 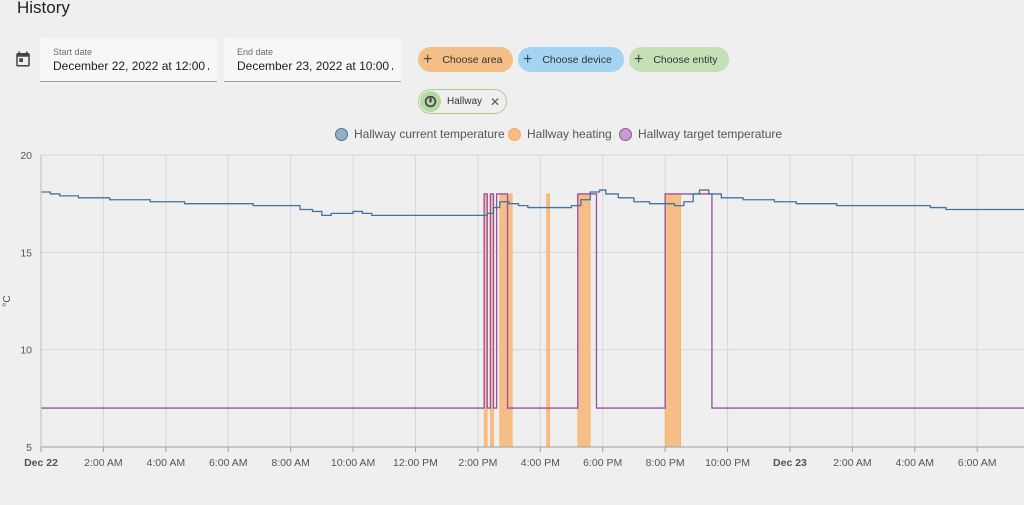 What do you see at coordinates (290, 463) in the screenshot?
I see `x-tick-label: 8:00 AM` at bounding box center [290, 463].